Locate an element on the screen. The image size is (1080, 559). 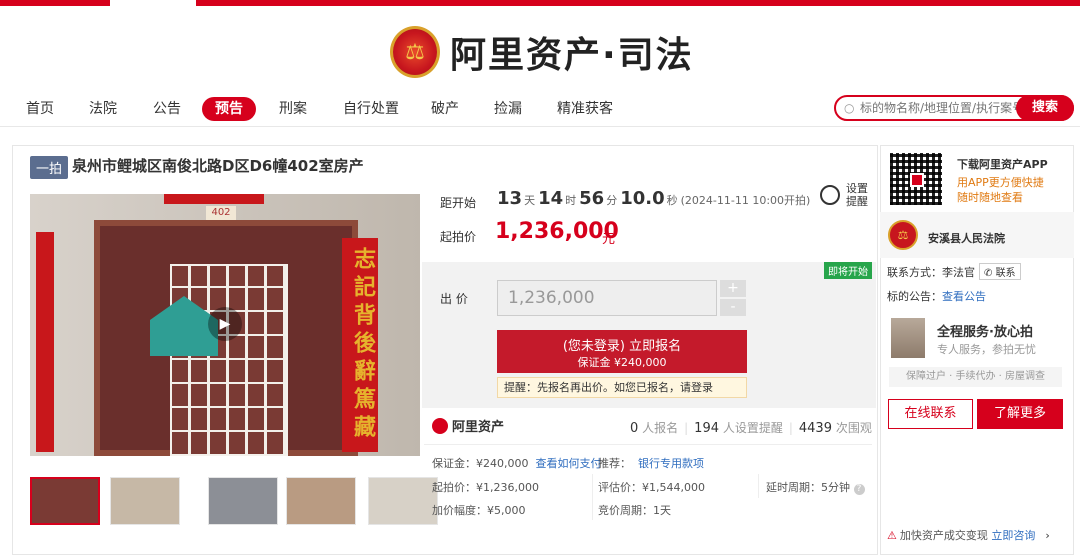
service-tags: 保障过户 · 手续代办 · 房屋调查 is located at coordinates (975, 377).